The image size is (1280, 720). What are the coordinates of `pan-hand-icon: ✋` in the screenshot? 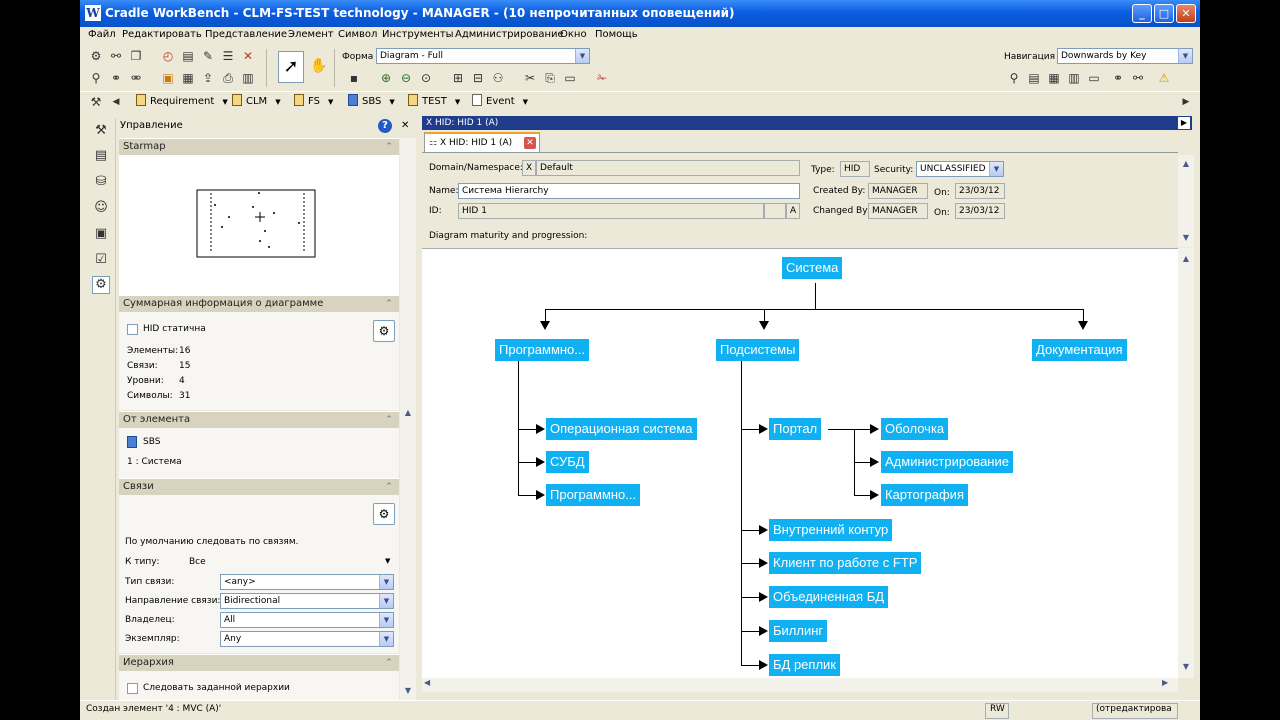 It's located at (318, 66).